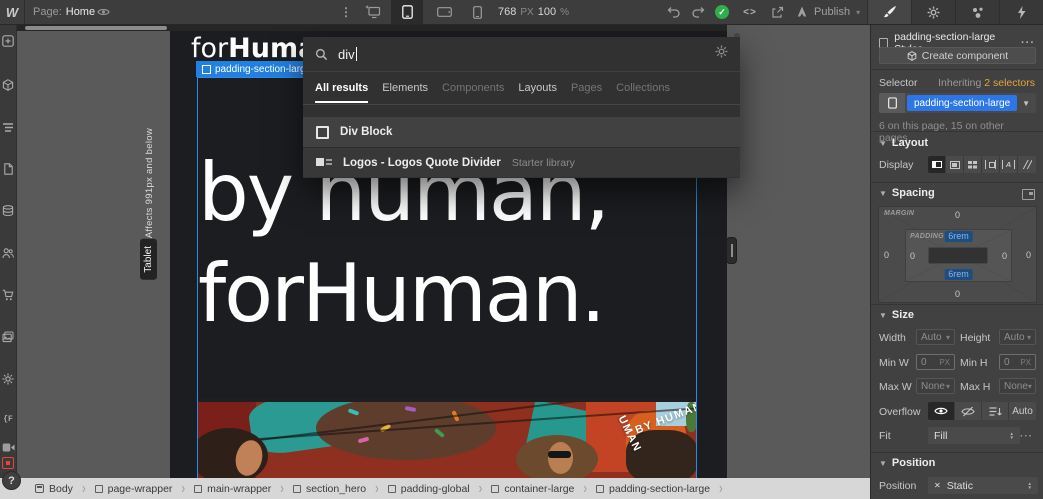  I want to click on breadcrumb-item: padding-global, so click(429, 489).